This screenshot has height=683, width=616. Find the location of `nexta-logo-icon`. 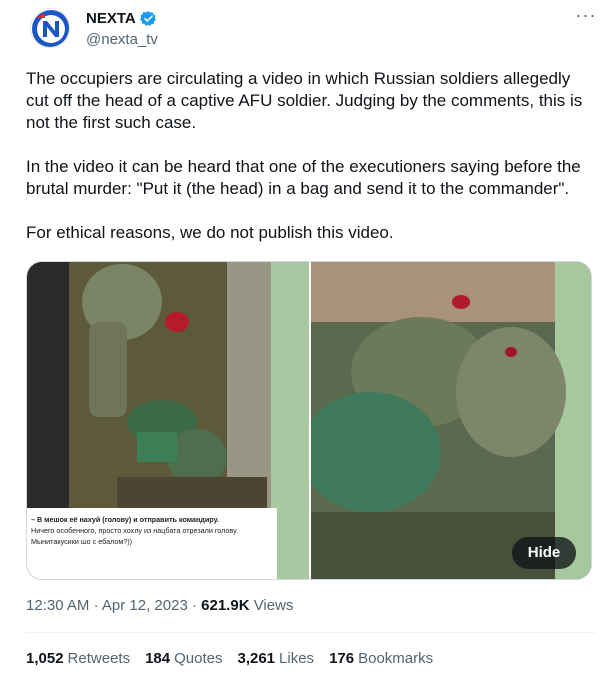

nexta-logo-icon is located at coordinates (50, 28).